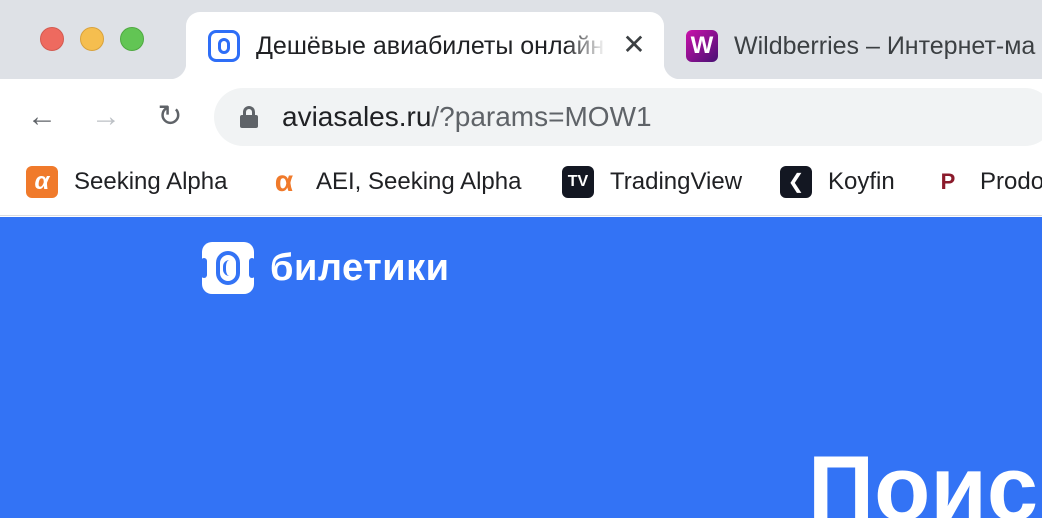 This screenshot has height=518, width=1042. What do you see at coordinates (578, 182) in the screenshot?
I see `tradingview-icon: TV` at bounding box center [578, 182].